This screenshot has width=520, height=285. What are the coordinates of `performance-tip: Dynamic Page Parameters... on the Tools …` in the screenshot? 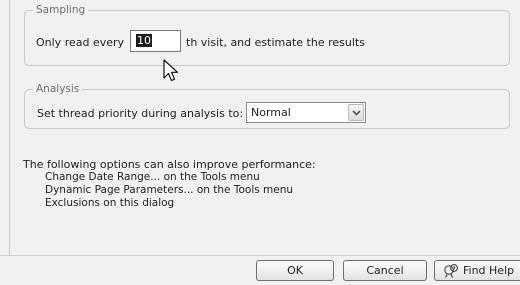 It's located at (169, 190).